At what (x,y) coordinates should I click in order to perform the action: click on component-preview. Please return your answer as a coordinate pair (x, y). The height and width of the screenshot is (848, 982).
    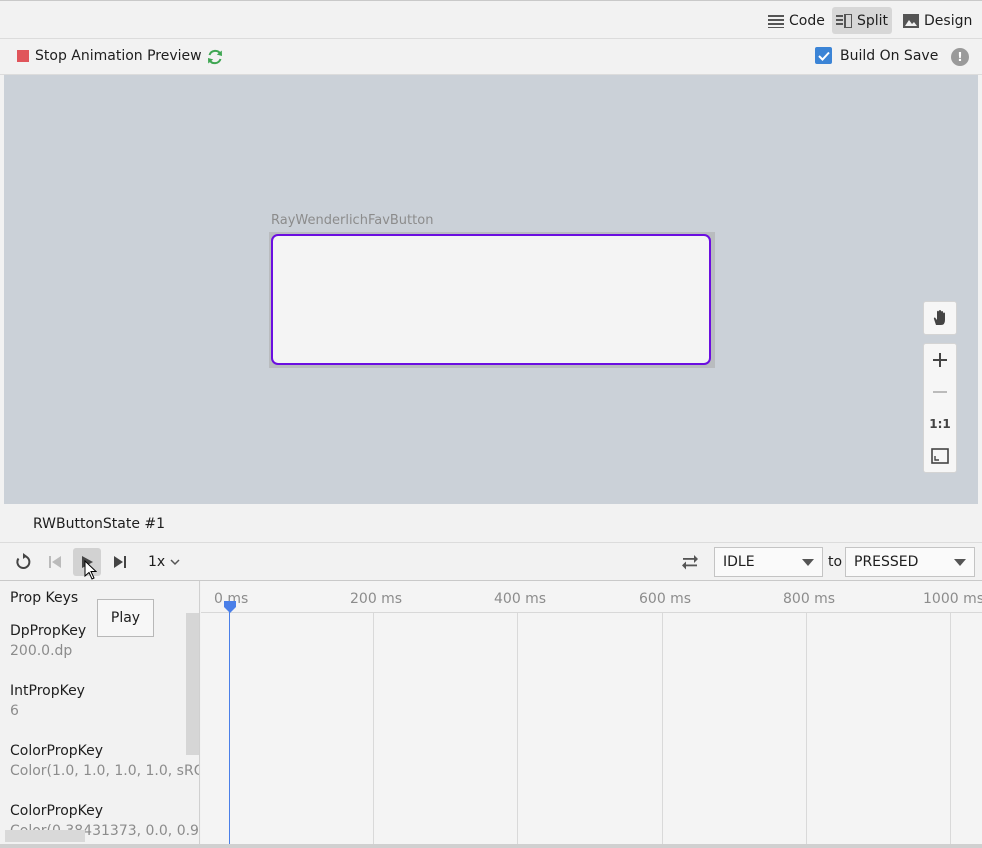
    Looking at the image, I should click on (491, 299).